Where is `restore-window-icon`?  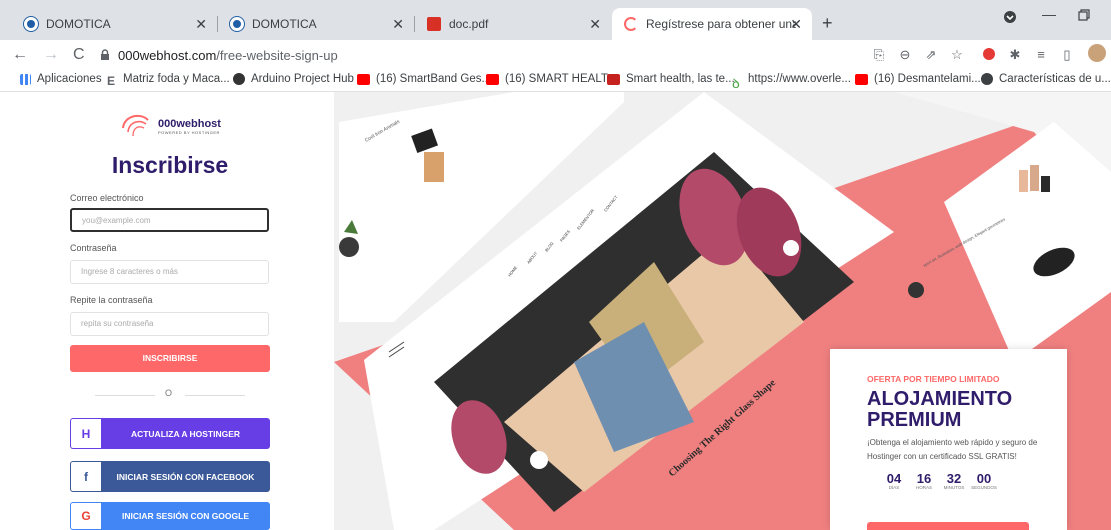
restore-window-icon is located at coordinates (1084, 16).